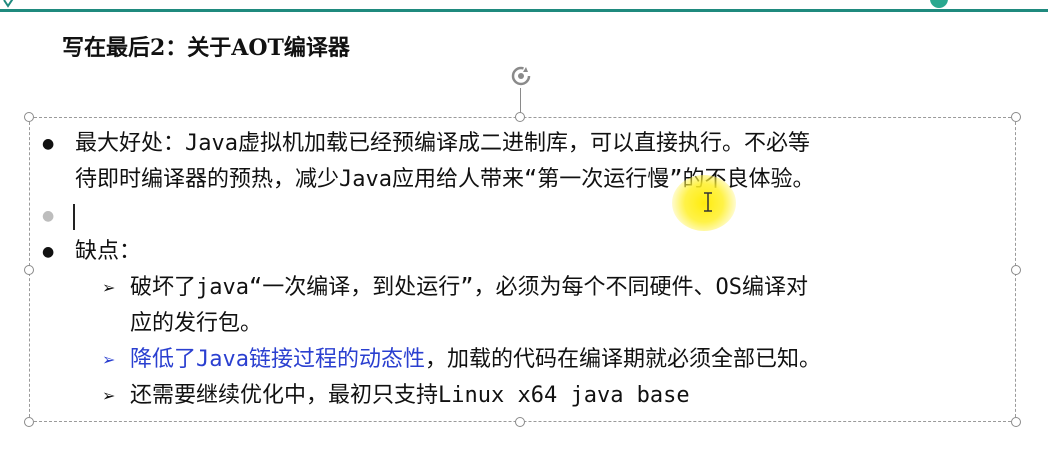  I want to click on resize-handle-middle-left, so click(29, 270).